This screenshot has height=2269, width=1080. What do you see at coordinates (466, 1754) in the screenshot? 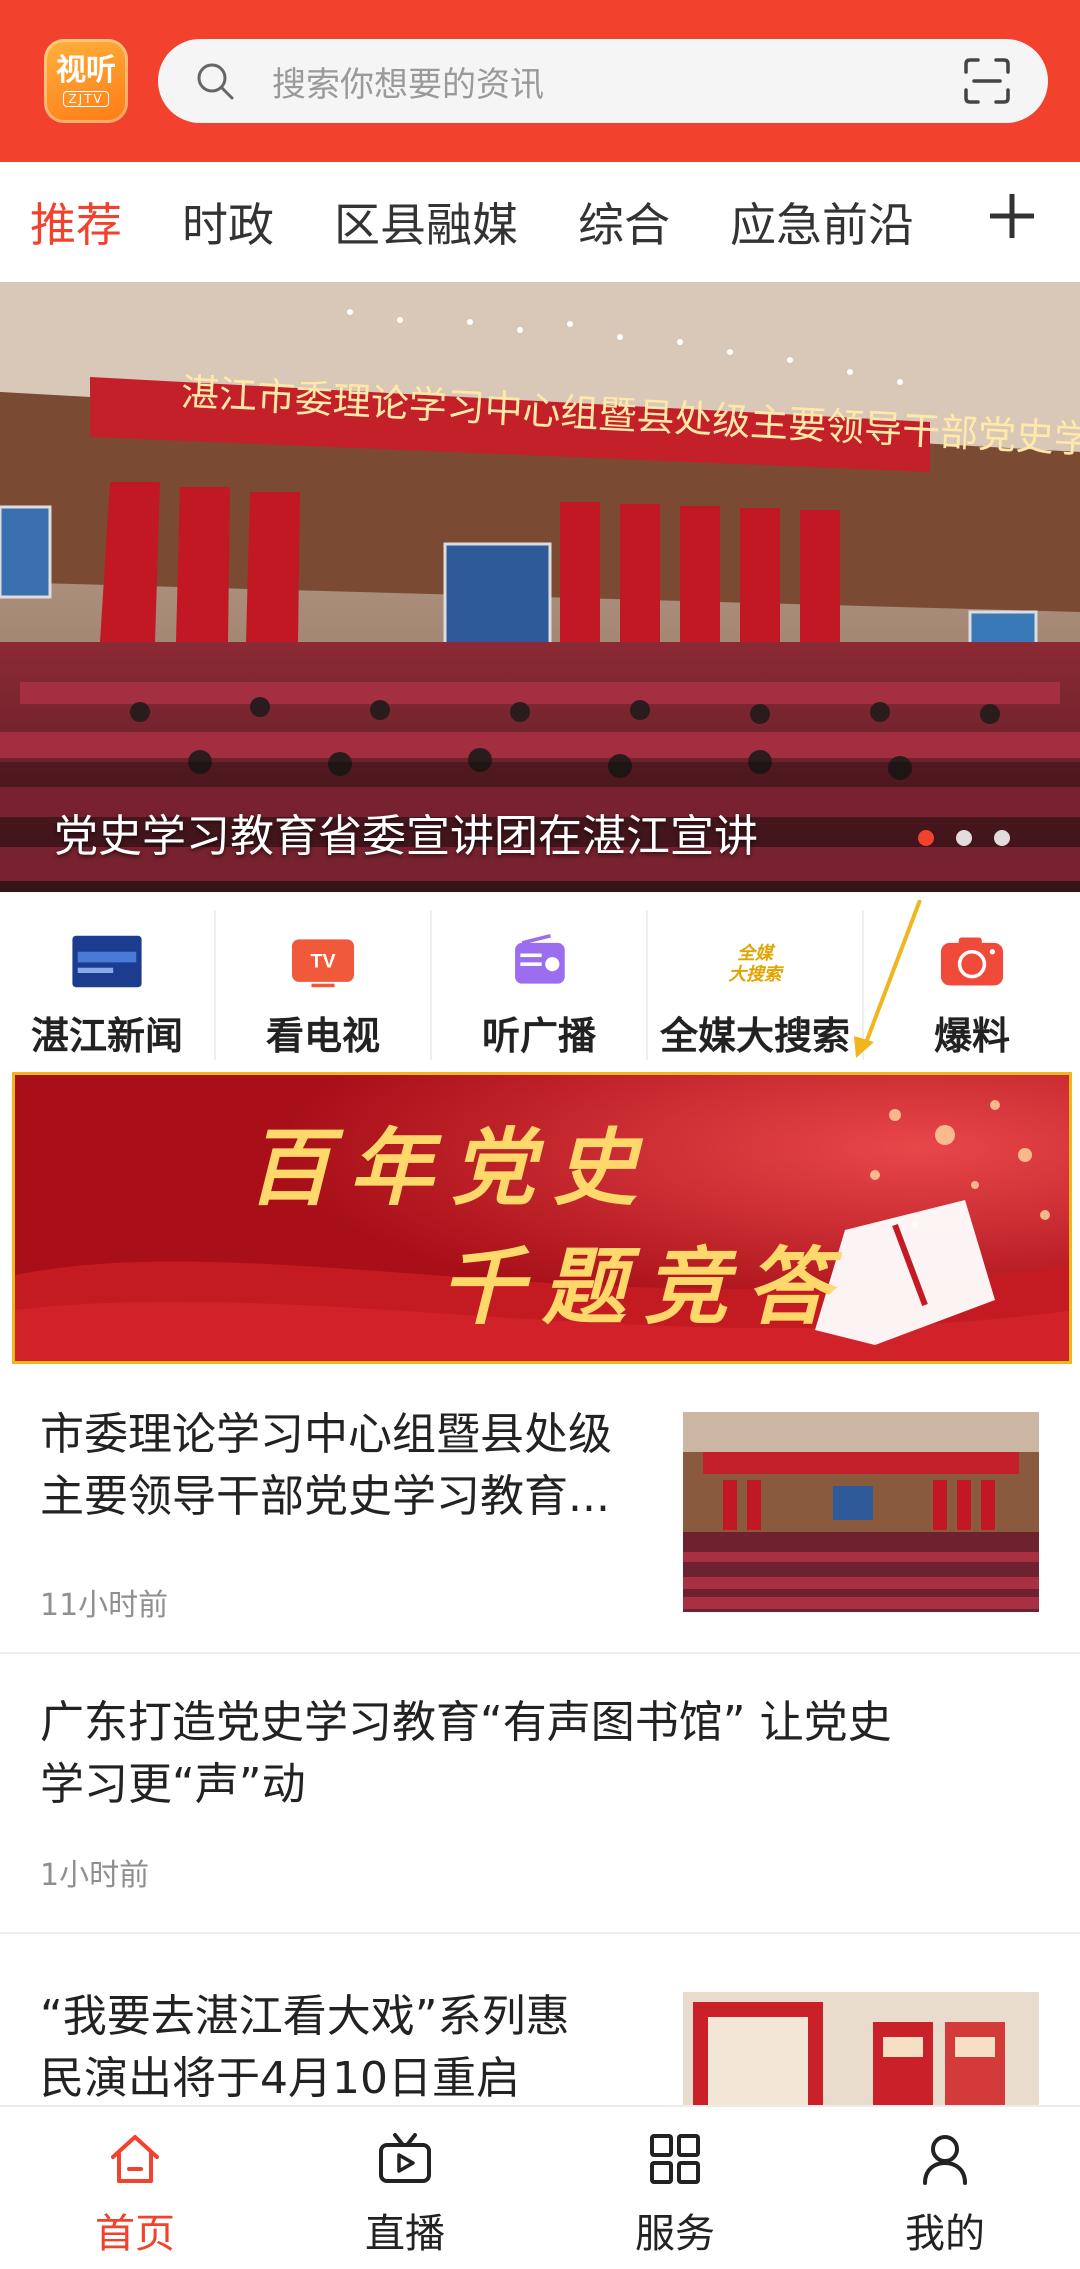
I see `news-title: 广东打造党史学习教育“有声图书馆” 让党史 学习更“声”动` at bounding box center [466, 1754].